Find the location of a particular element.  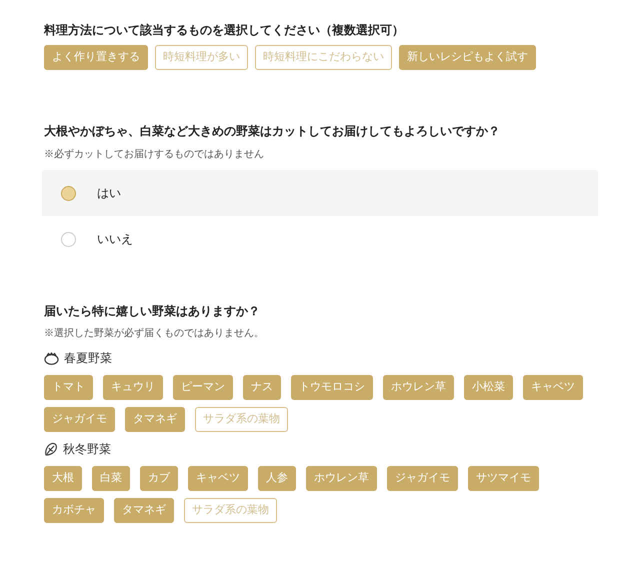

option-chip: トウモロコシ is located at coordinates (332, 387).